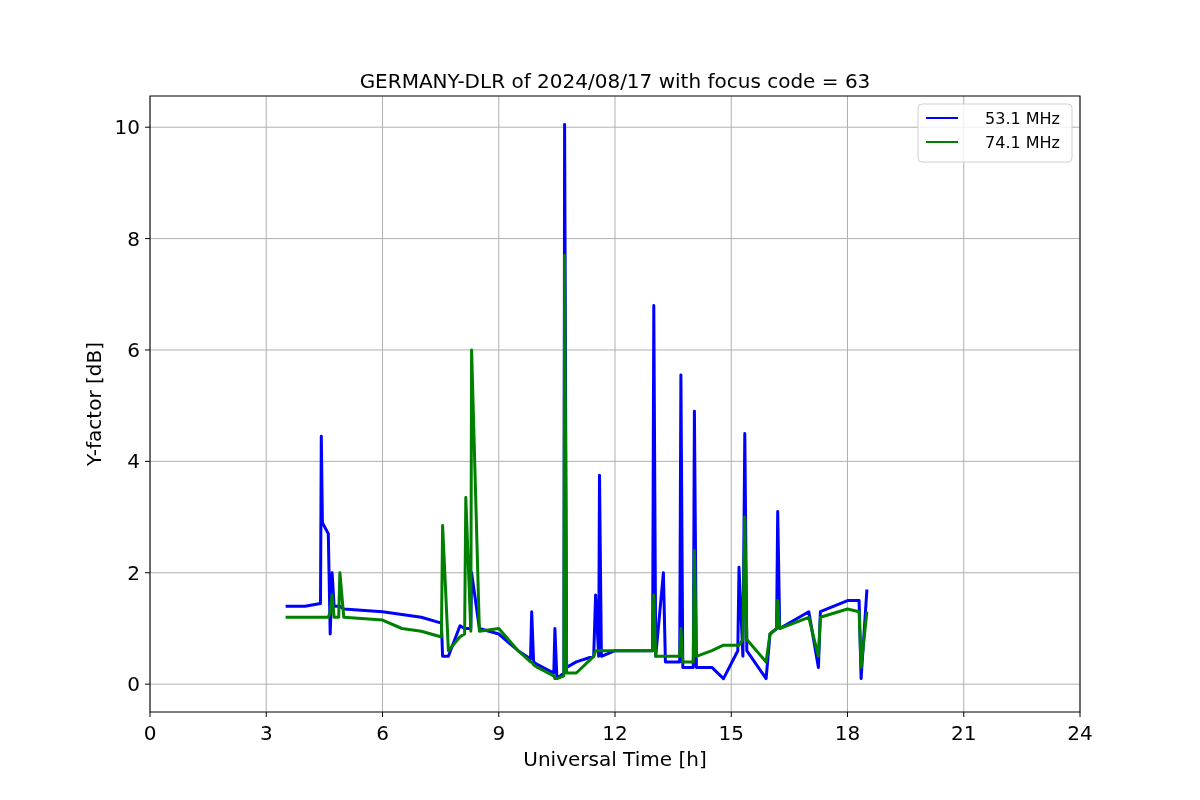 The height and width of the screenshot is (800, 1200). Describe the element at coordinates (133, 684) in the screenshot. I see `y-tick-label: 0` at that location.